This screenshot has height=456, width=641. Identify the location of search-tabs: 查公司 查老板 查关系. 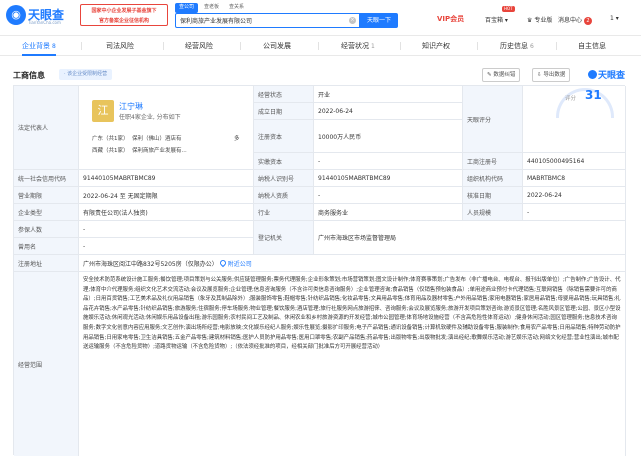
(211, 8).